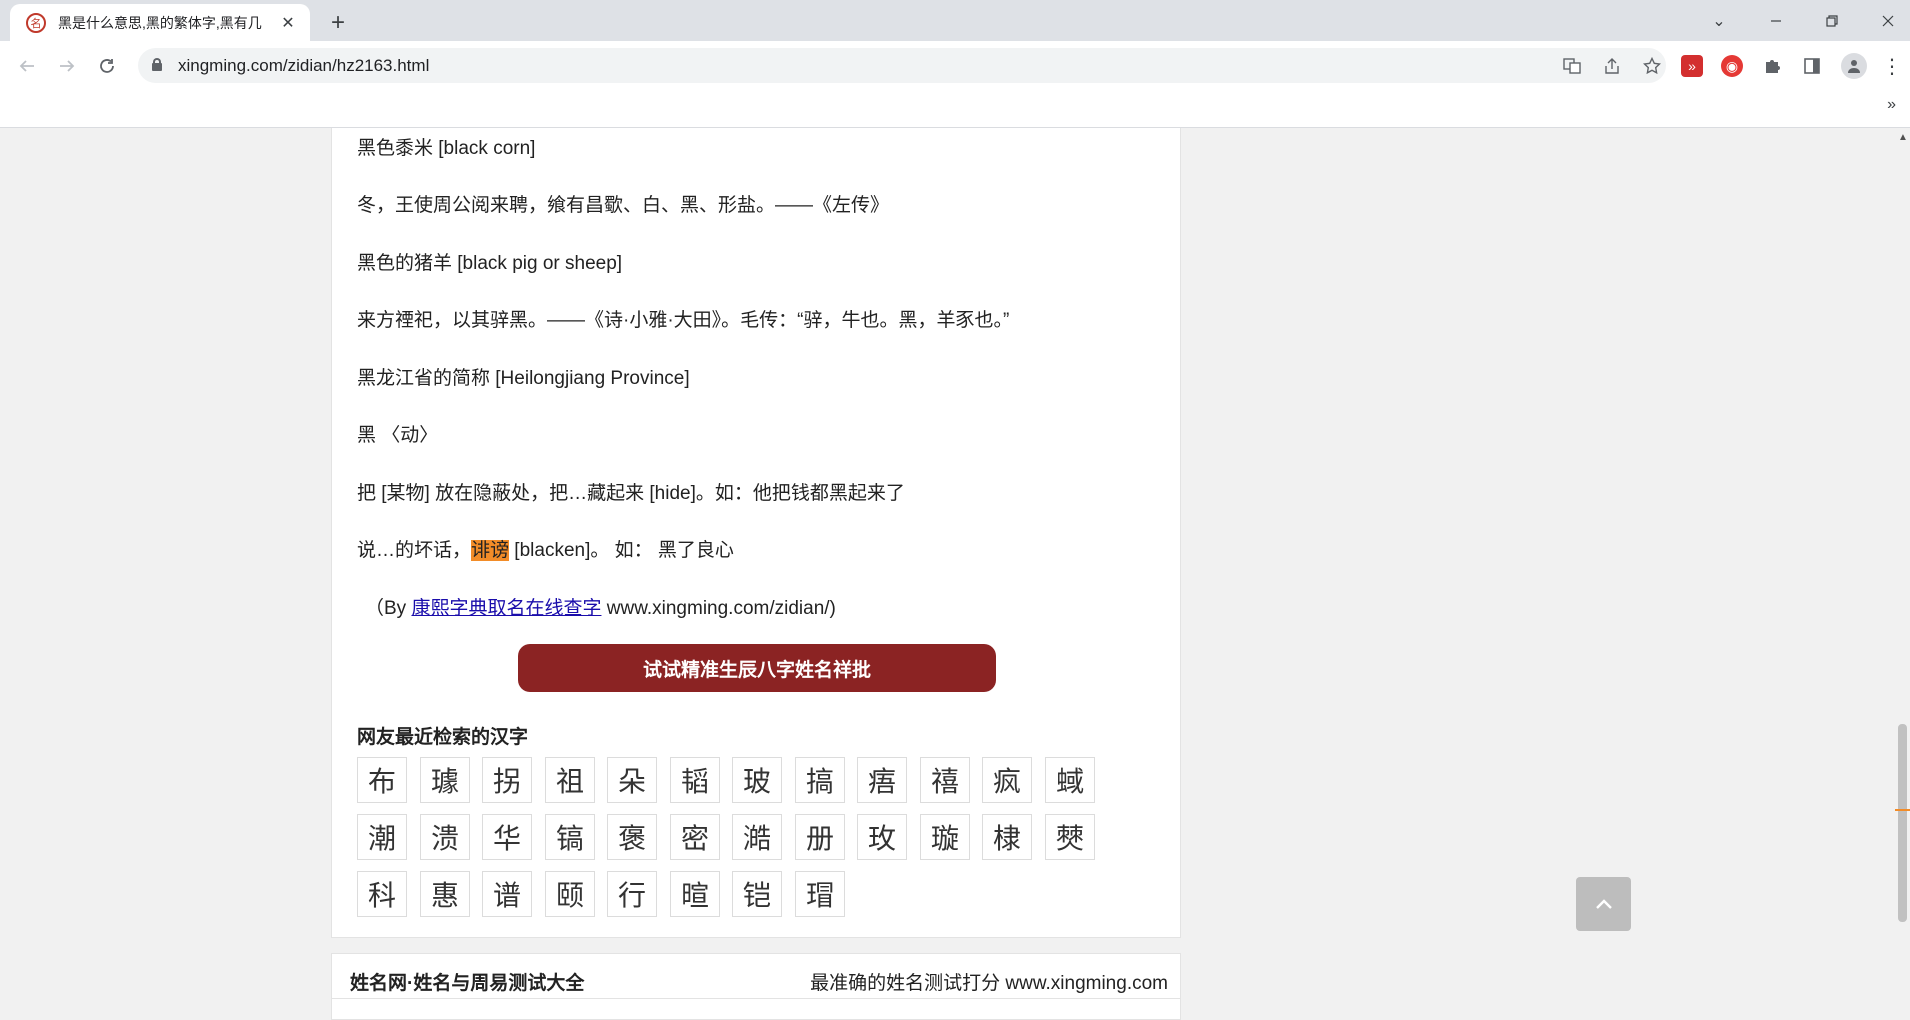 The height and width of the screenshot is (1020, 1910). What do you see at coordinates (1732, 66) in the screenshot?
I see `extension-red-circle-icon: ◉` at bounding box center [1732, 66].